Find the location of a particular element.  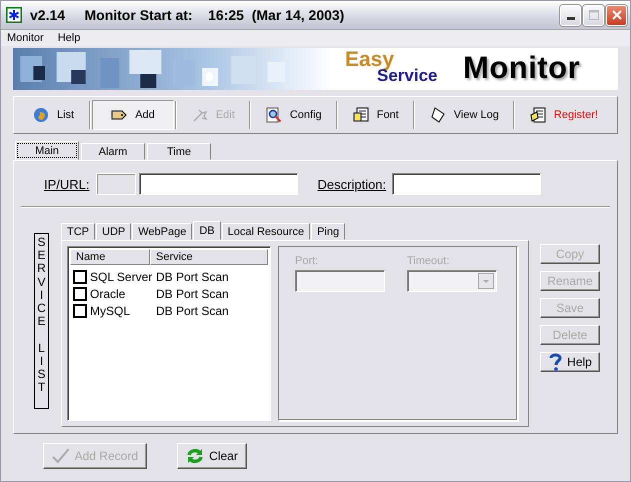

table-cell-text: MySQL is located at coordinates (111, 311).